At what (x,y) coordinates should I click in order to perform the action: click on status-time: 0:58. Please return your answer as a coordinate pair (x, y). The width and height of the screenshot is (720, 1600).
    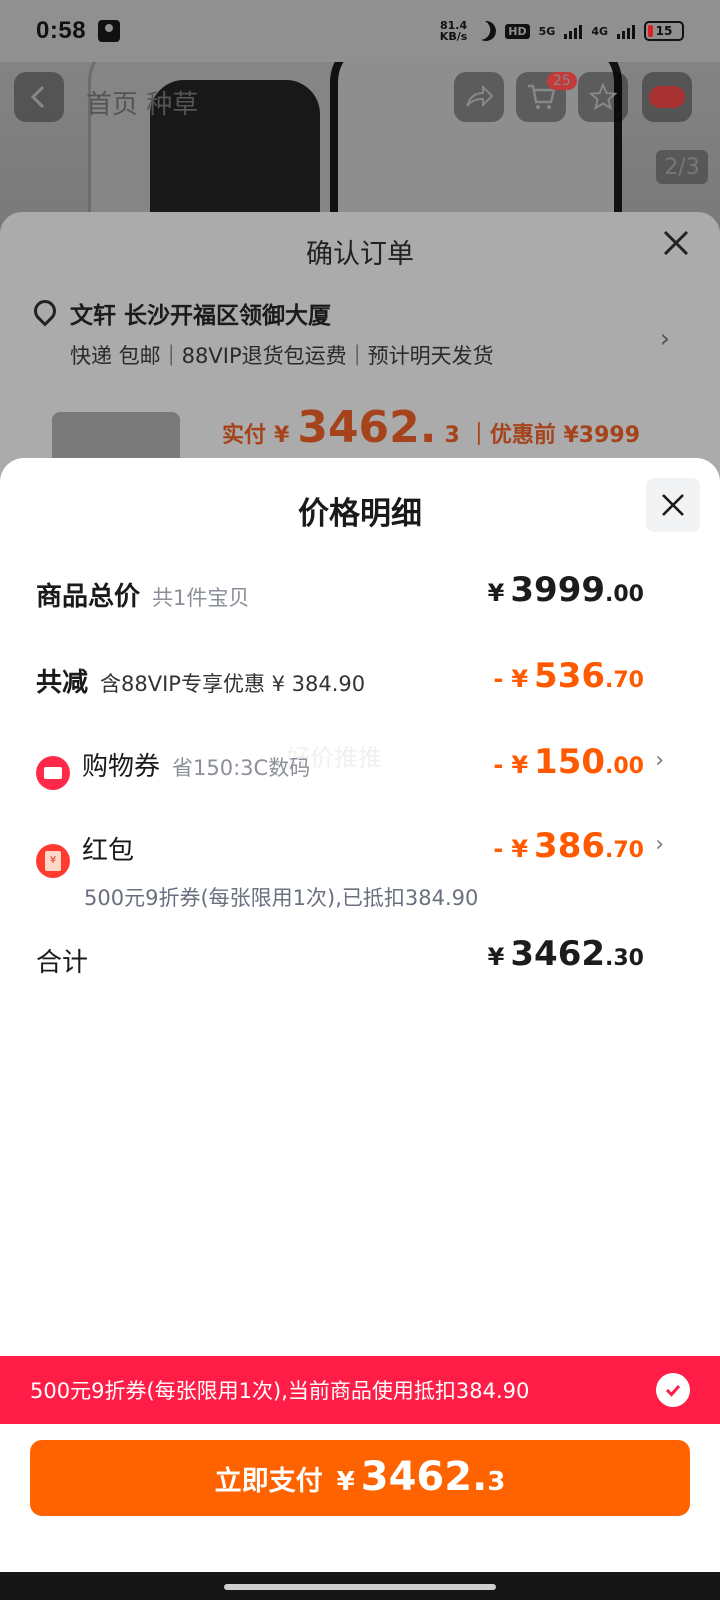
    Looking at the image, I should click on (61, 30).